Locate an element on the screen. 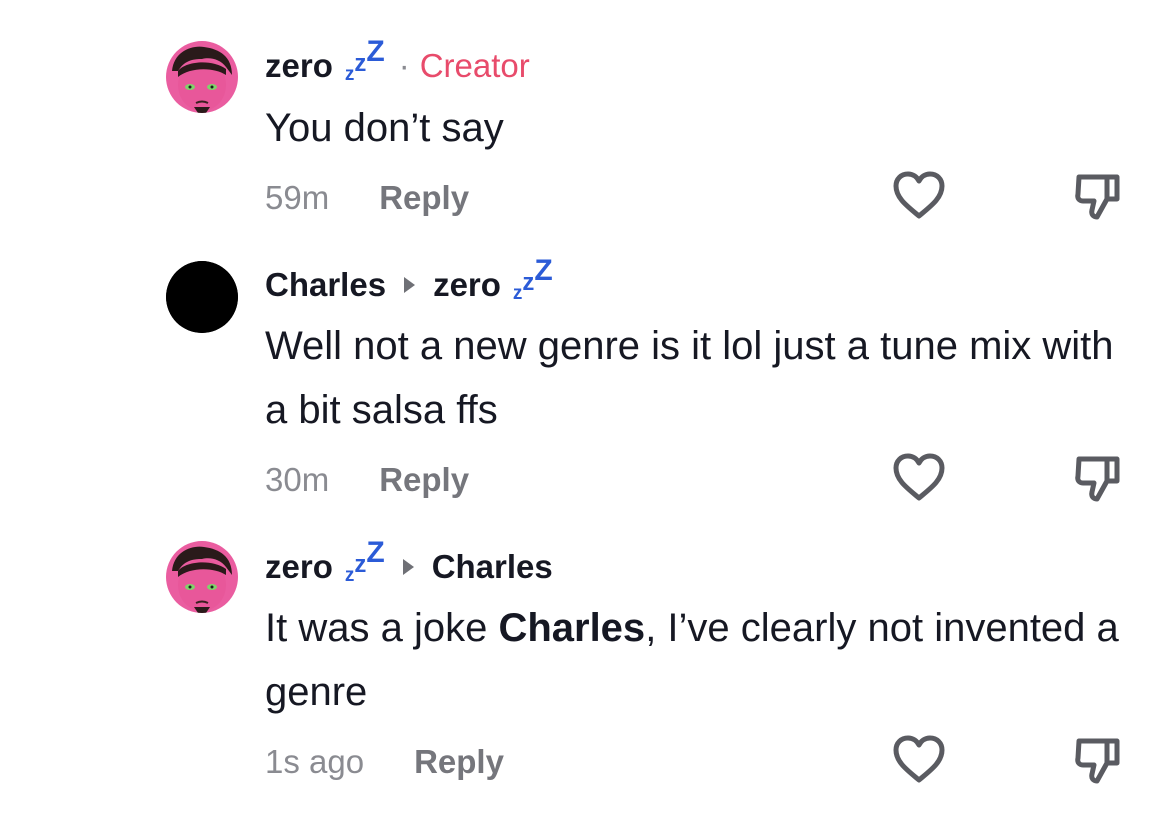  timestamp: 30m is located at coordinates (297, 479).